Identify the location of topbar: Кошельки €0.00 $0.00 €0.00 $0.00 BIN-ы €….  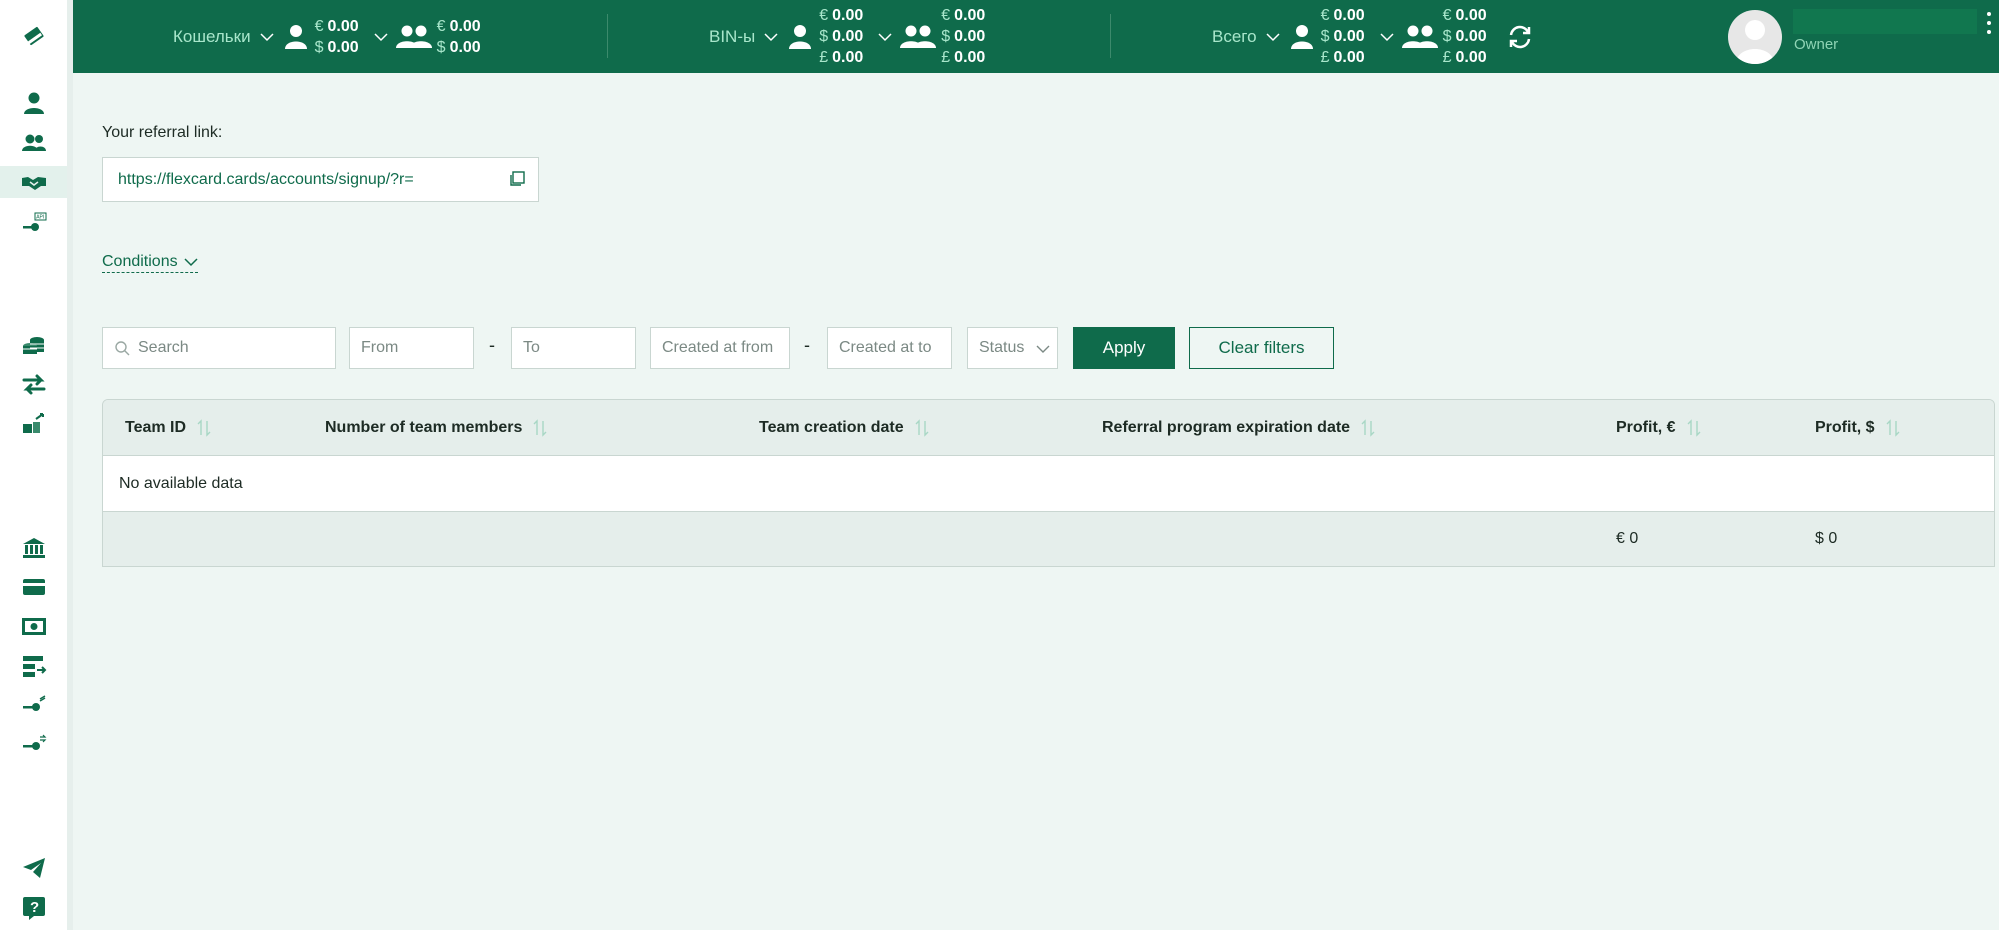
(1036, 36).